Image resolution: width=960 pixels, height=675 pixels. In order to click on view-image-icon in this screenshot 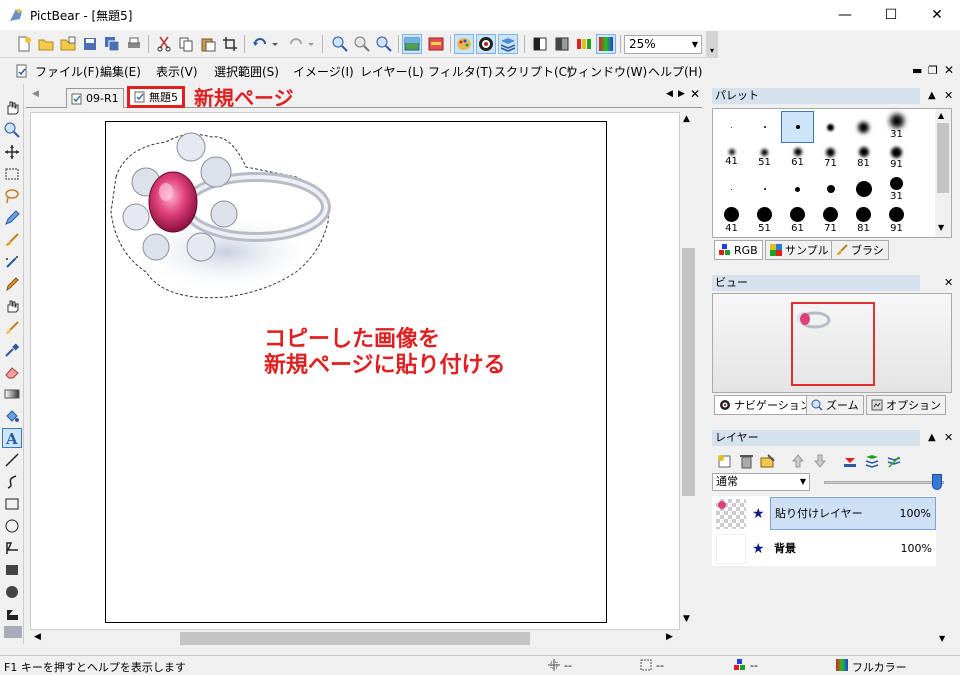, I will do `click(412, 44)`.